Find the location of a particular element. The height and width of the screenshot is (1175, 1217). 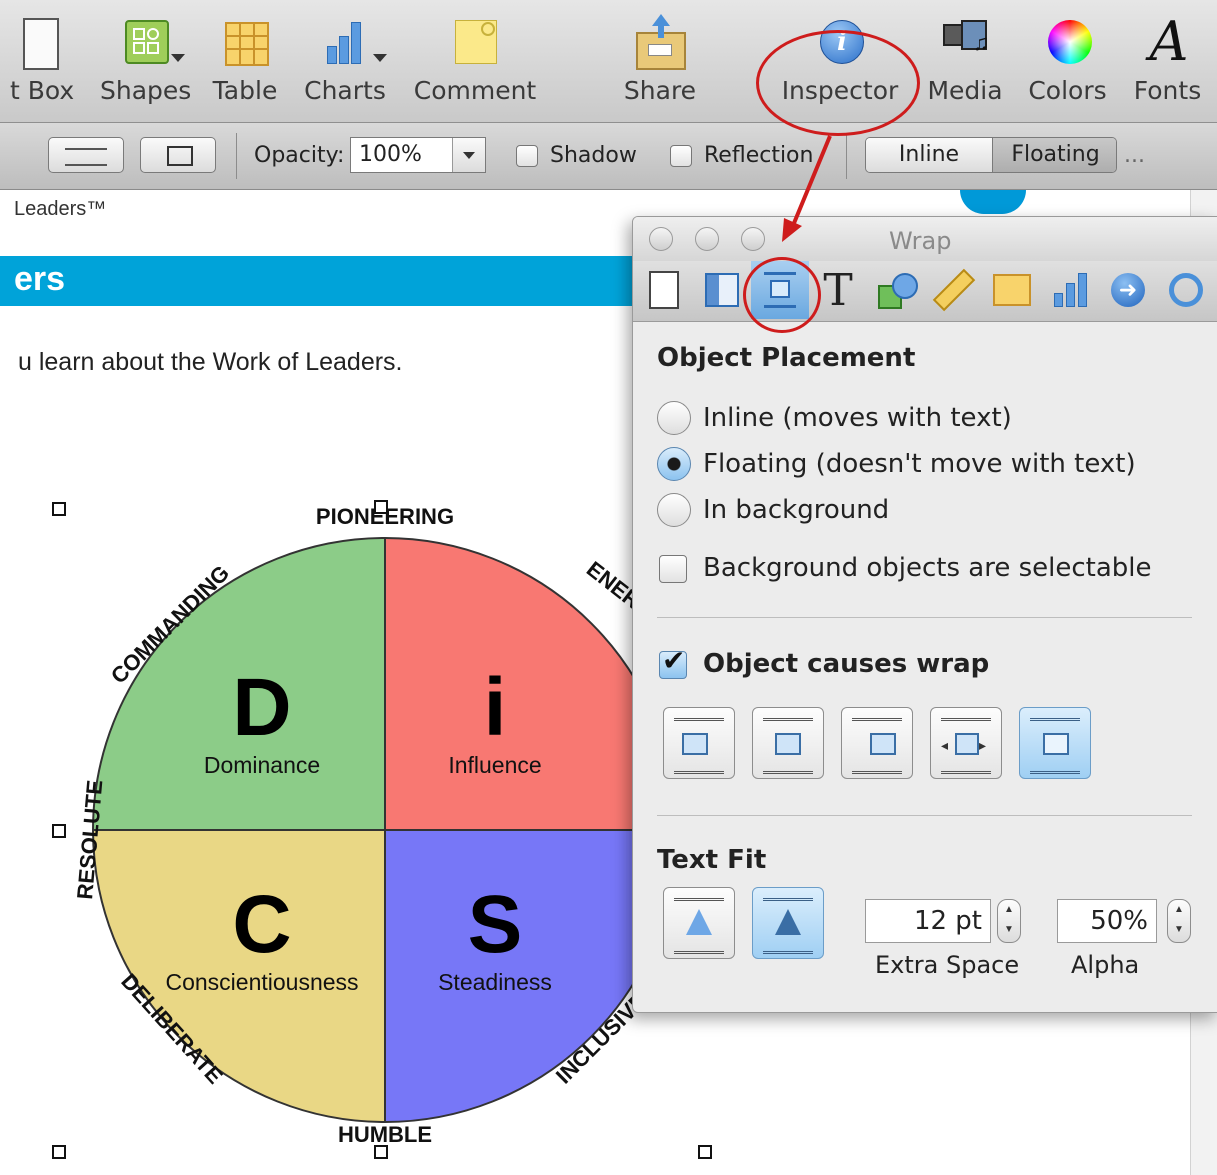

wrap-largest-side-icon: ◂ ▸ is located at coordinates (966, 746).